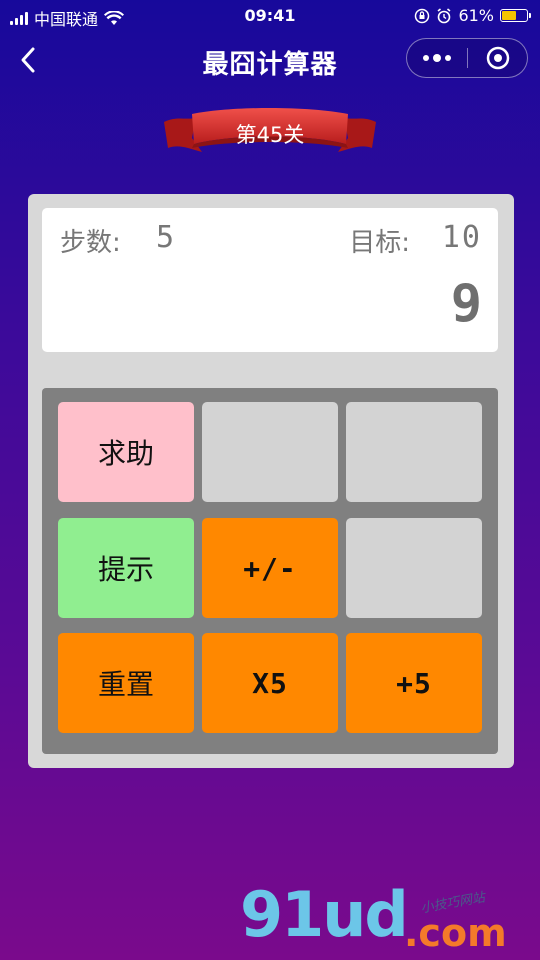  I want to click on close-miniprogram-button, so click(498, 58).